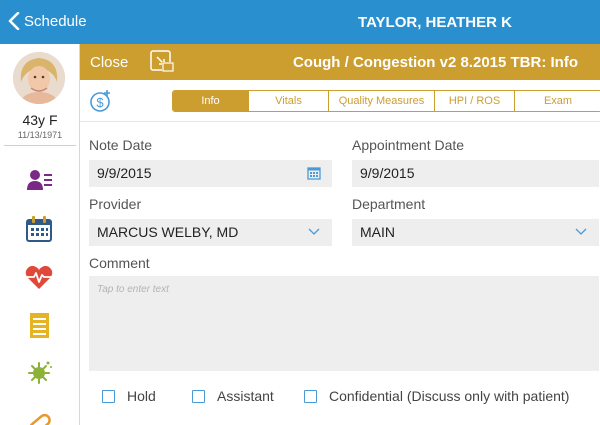 The height and width of the screenshot is (425, 600). What do you see at coordinates (14, 21) in the screenshot?
I see `chevron-left-icon` at bounding box center [14, 21].